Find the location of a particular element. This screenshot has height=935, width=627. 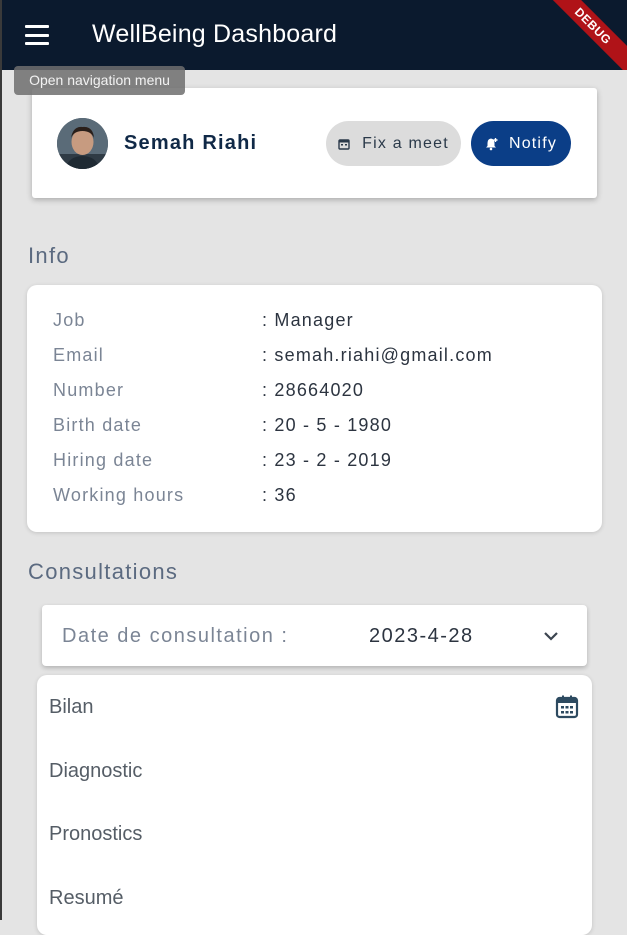

info-value: : Manager is located at coordinates (308, 320).